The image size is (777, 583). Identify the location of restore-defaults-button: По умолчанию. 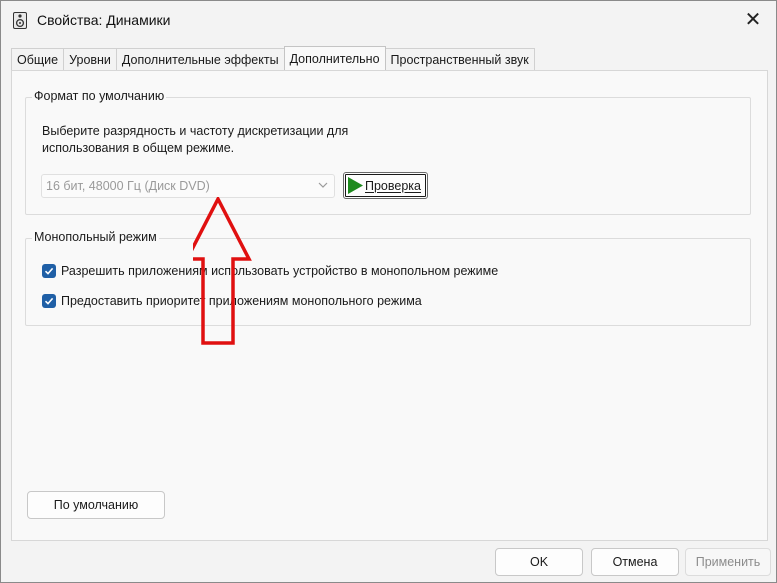
(96, 505).